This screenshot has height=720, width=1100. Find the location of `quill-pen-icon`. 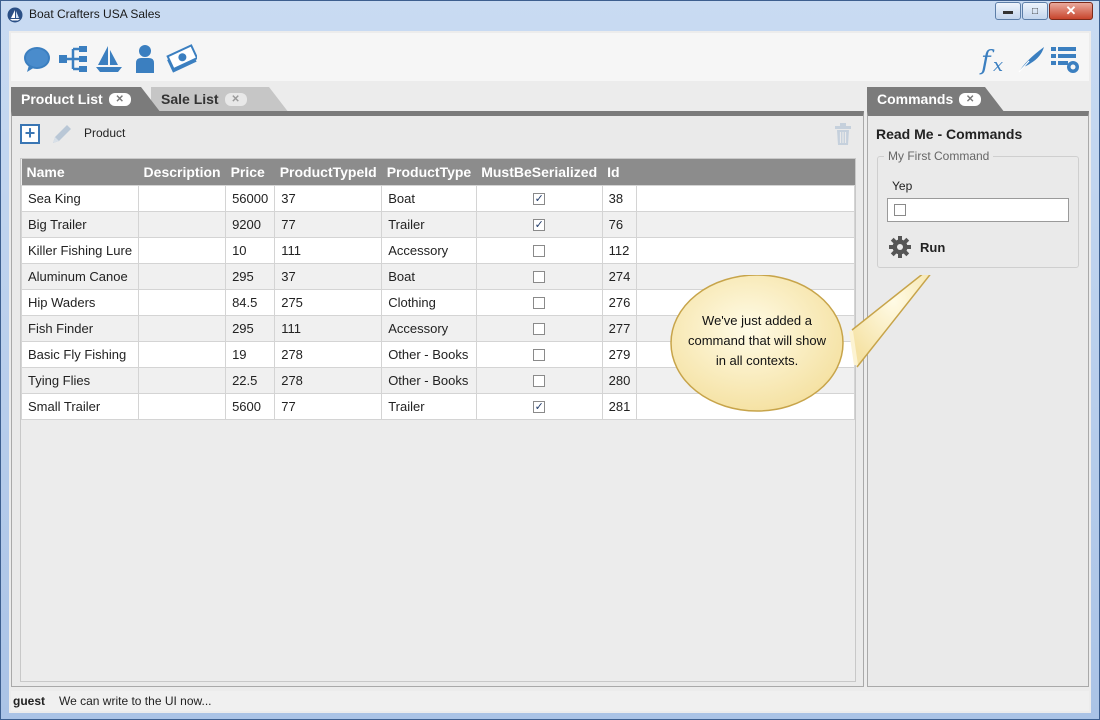

quill-pen-icon is located at coordinates (1031, 59).